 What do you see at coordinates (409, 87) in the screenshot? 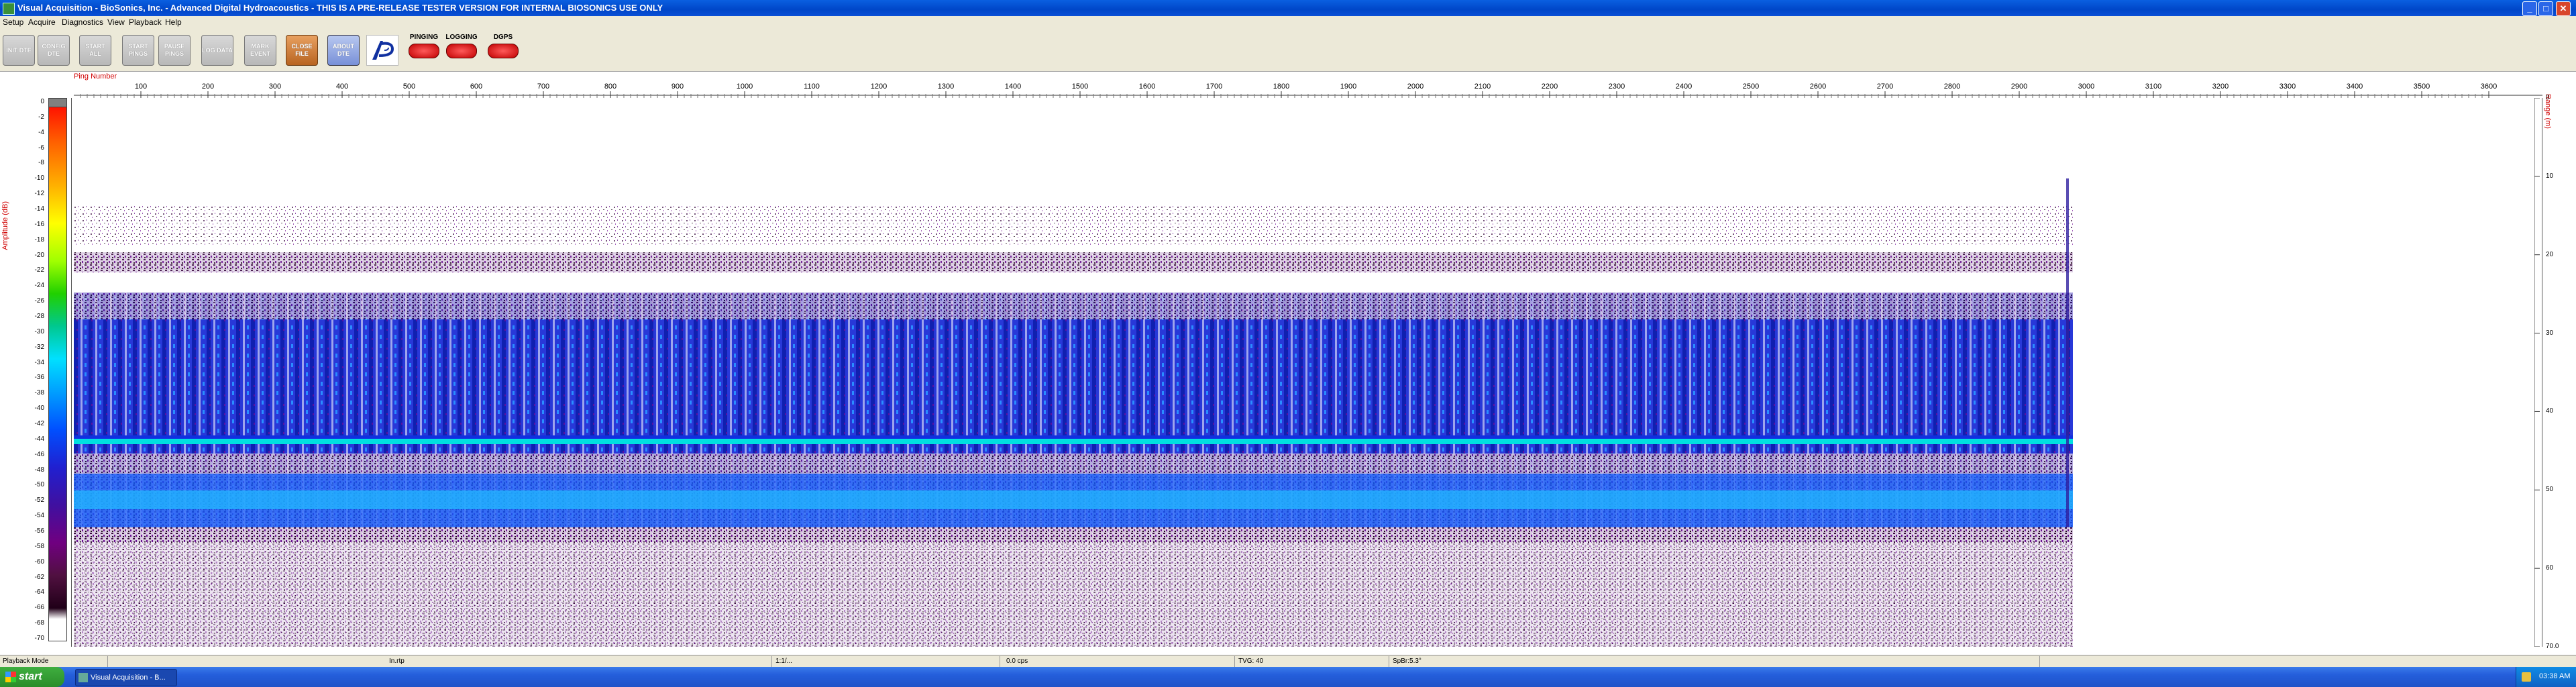
I see `ping-tick-label: 500` at bounding box center [409, 87].